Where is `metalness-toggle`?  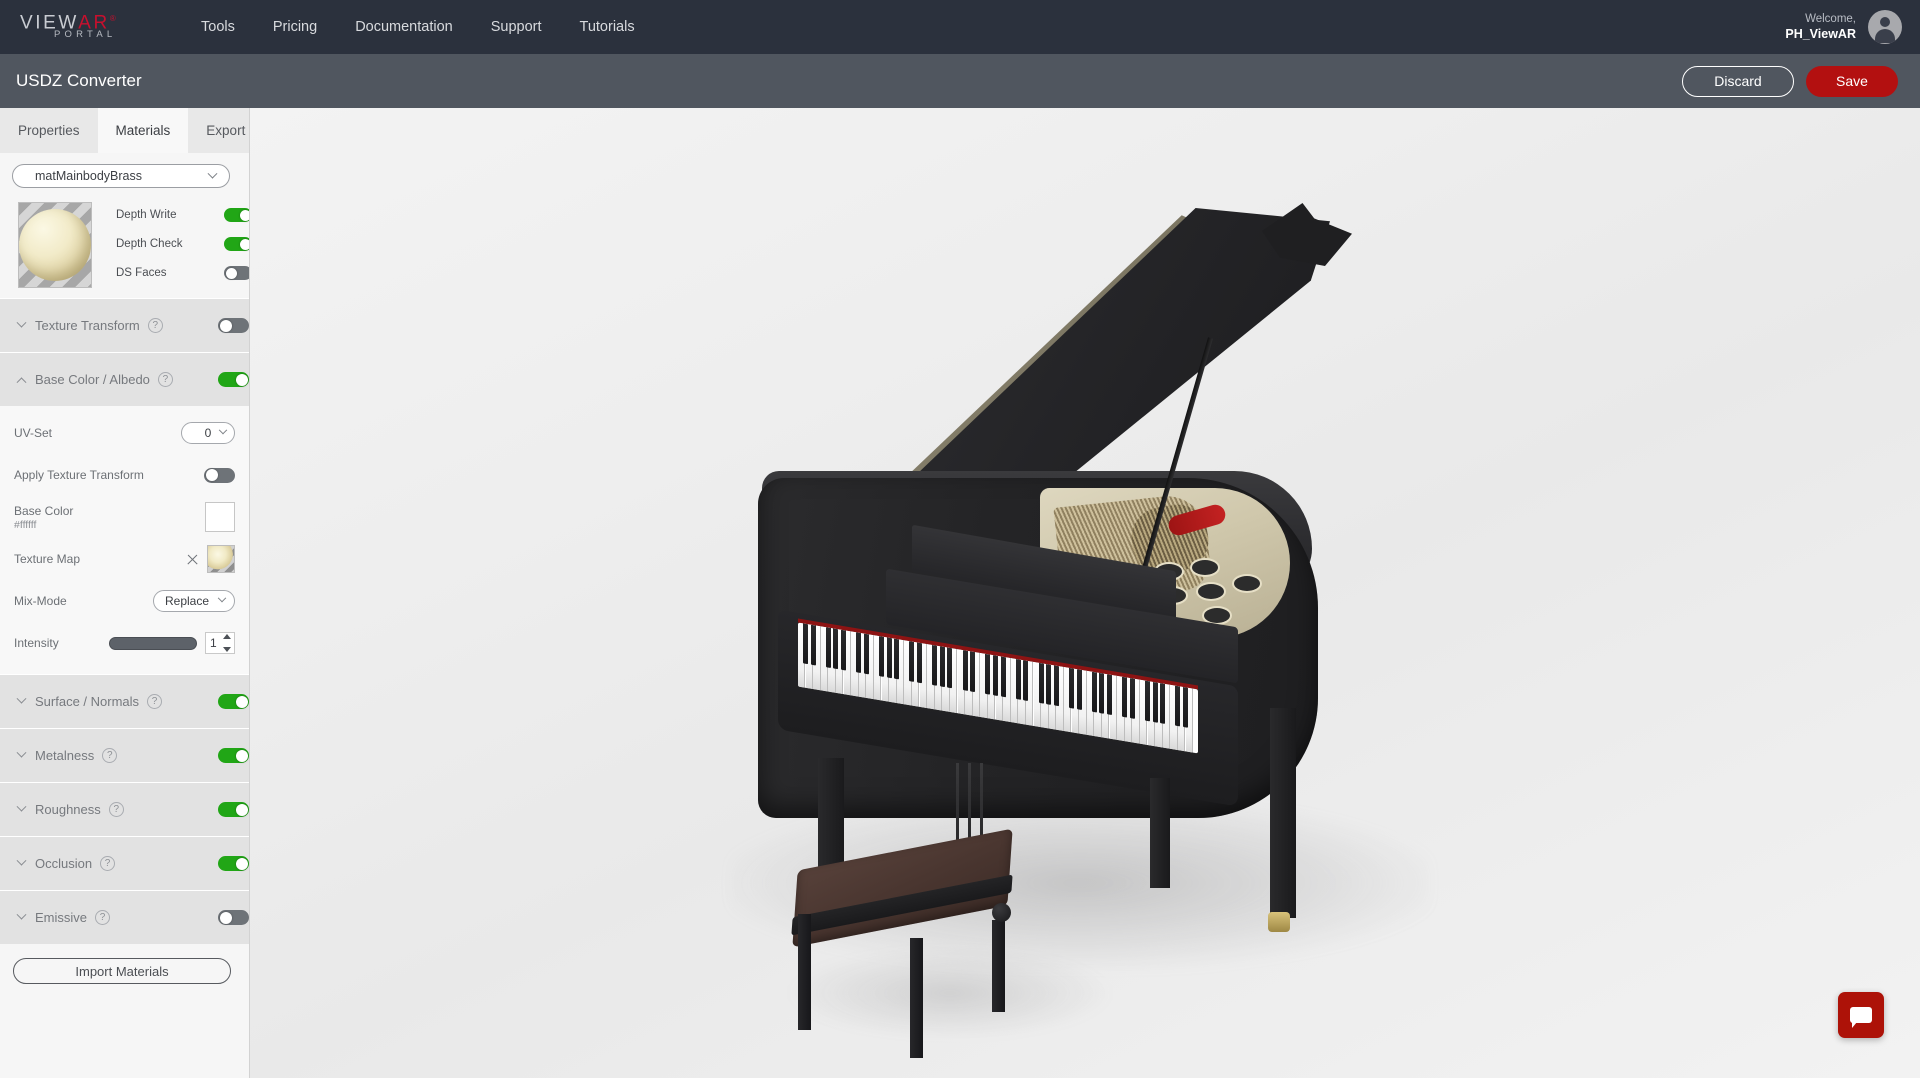
metalness-toggle is located at coordinates (233, 755).